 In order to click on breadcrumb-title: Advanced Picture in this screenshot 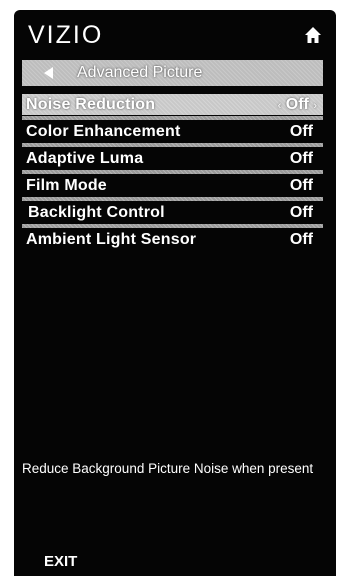, I will do `click(140, 72)`.